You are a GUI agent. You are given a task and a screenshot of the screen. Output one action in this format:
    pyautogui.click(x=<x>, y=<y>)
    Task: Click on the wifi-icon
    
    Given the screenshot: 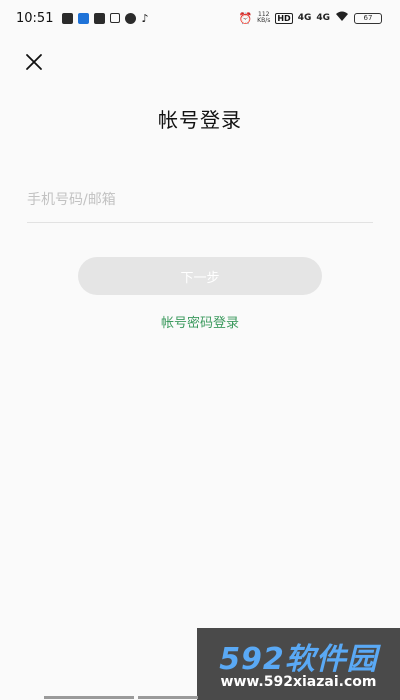 What is the action you would take?
    pyautogui.click(x=342, y=18)
    